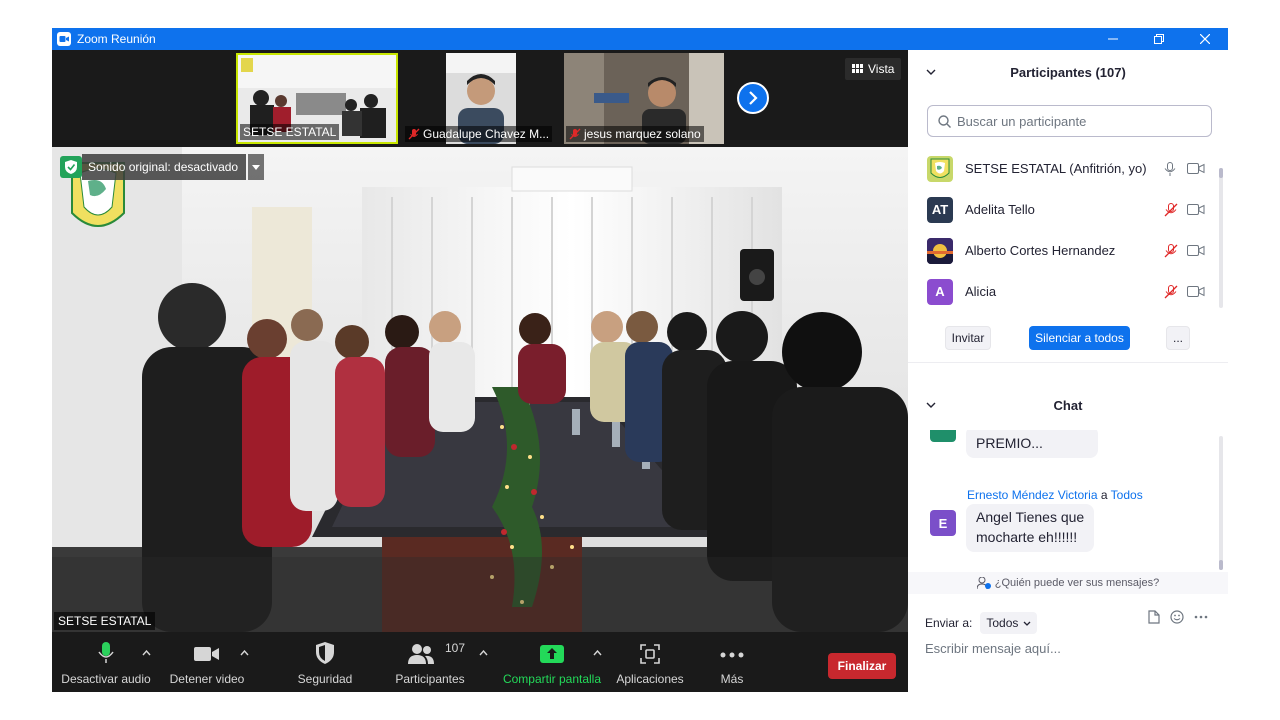 This screenshot has height=720, width=1280. What do you see at coordinates (116, 39) in the screenshot?
I see `window-title: Zoom Reunión` at bounding box center [116, 39].